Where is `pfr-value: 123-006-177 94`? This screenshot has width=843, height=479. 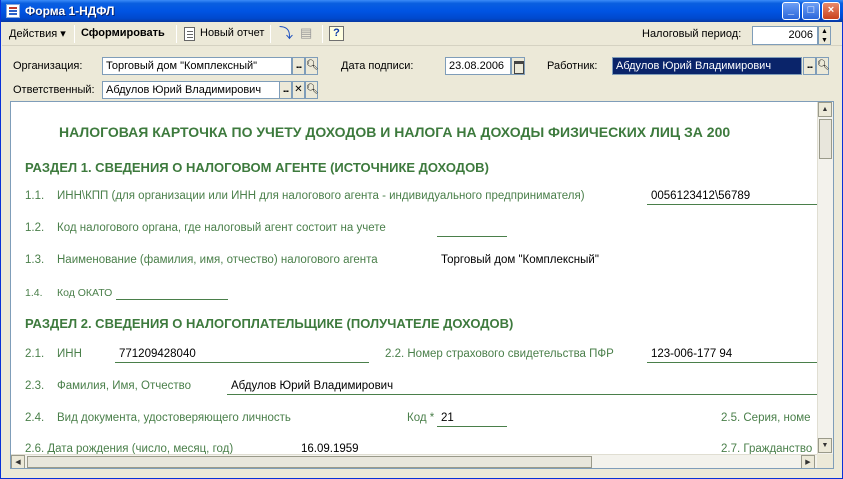
pfr-value: 123-006-177 94 is located at coordinates (692, 354).